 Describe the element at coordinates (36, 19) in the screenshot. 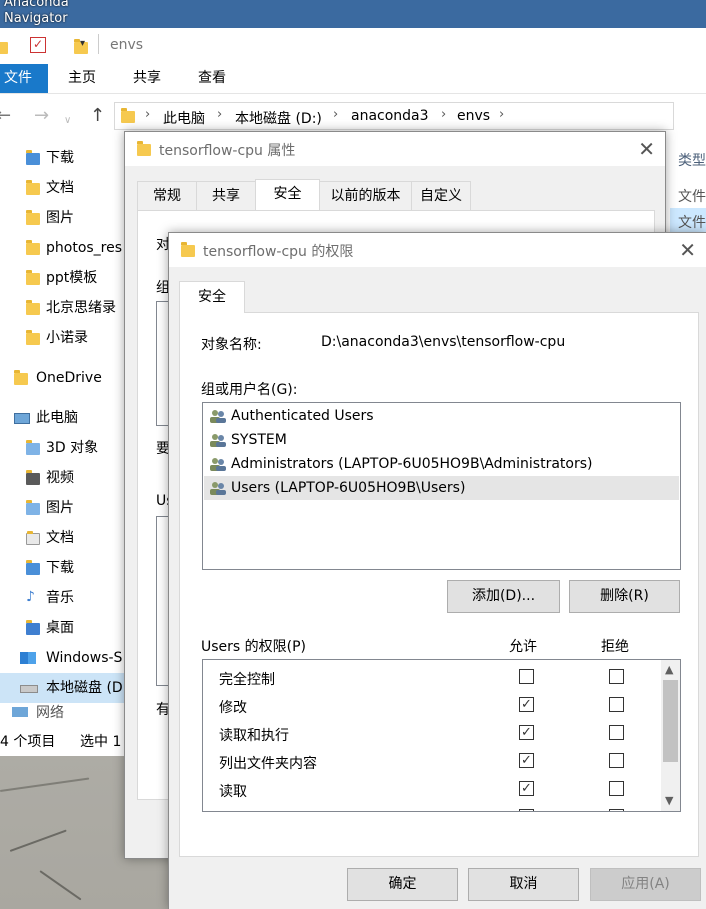

I see `desktop-label-line2: Navigator` at that location.